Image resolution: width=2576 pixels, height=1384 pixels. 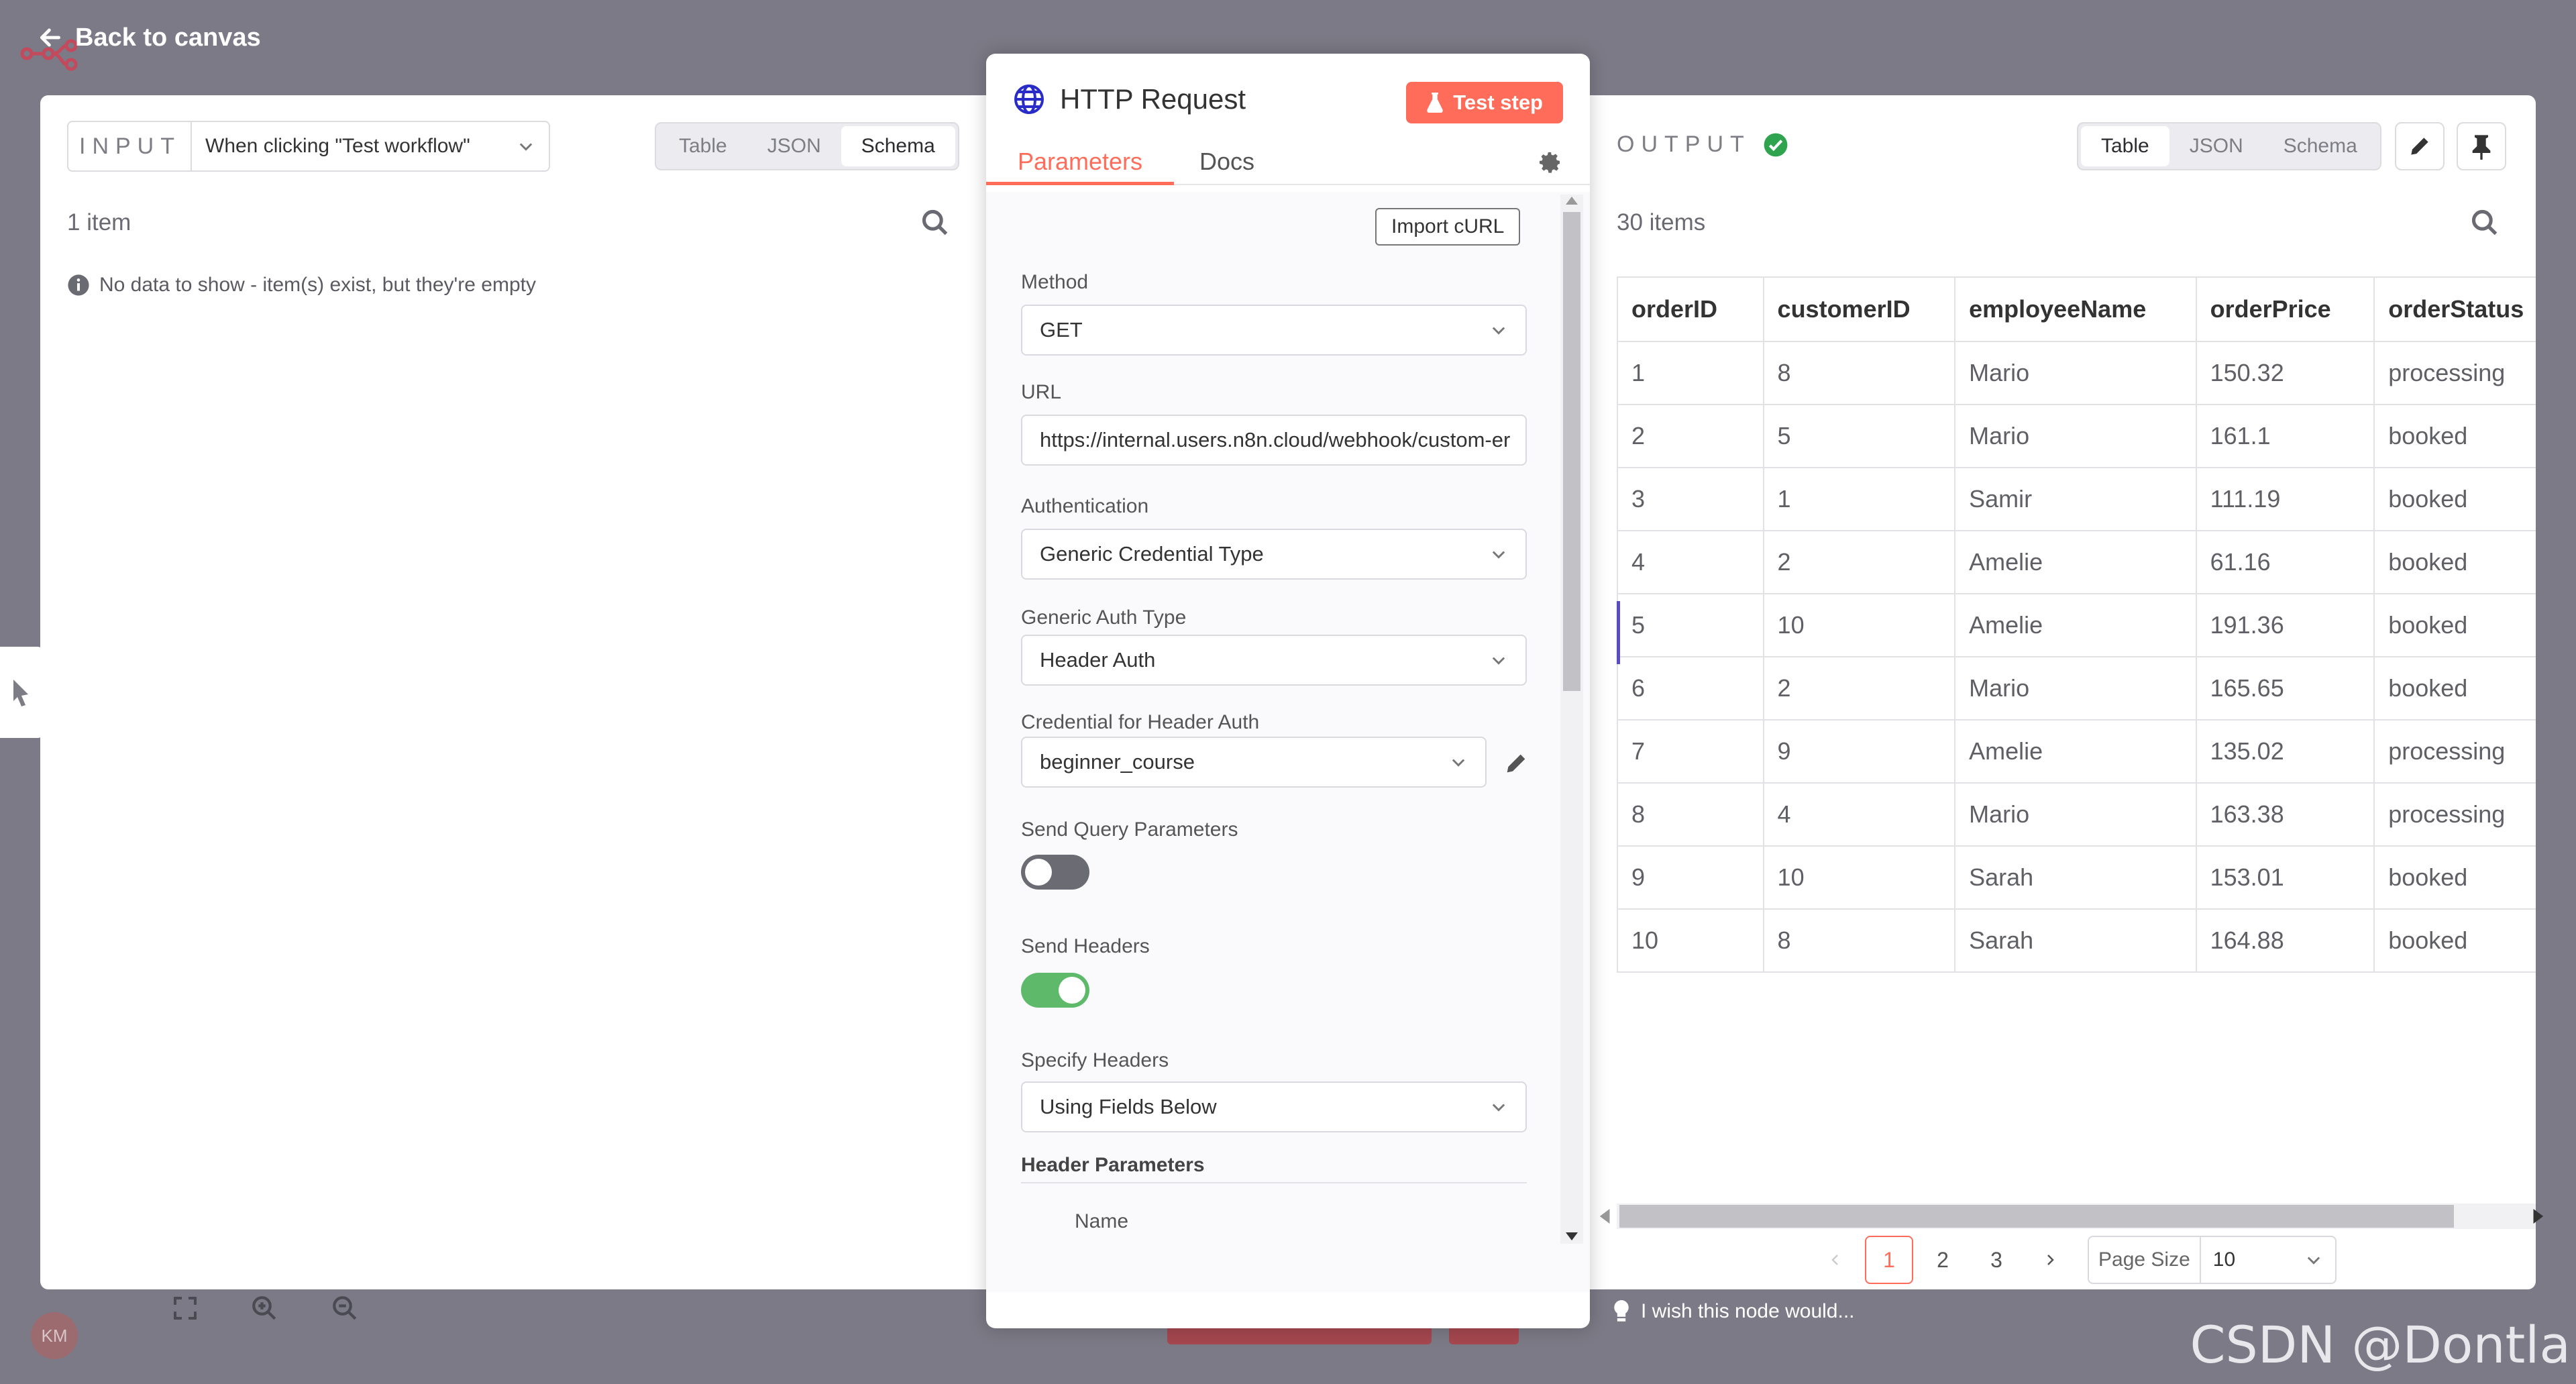 What do you see at coordinates (1055, 990) in the screenshot?
I see `send-headers-toggle` at bounding box center [1055, 990].